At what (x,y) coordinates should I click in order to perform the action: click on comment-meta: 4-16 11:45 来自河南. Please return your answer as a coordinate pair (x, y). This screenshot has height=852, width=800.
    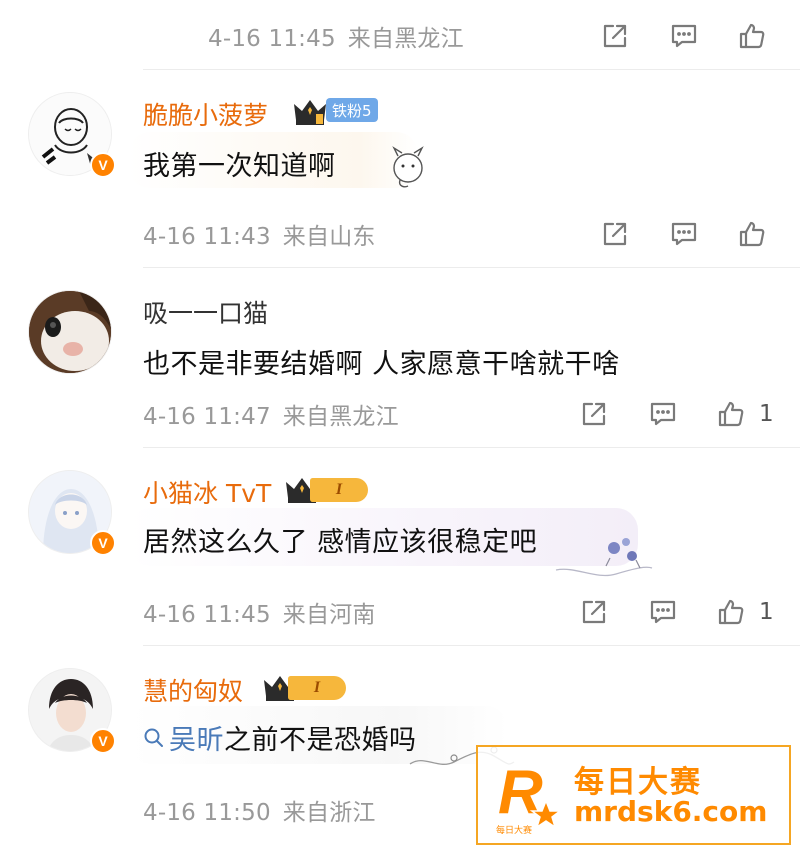
    Looking at the image, I should click on (259, 612).